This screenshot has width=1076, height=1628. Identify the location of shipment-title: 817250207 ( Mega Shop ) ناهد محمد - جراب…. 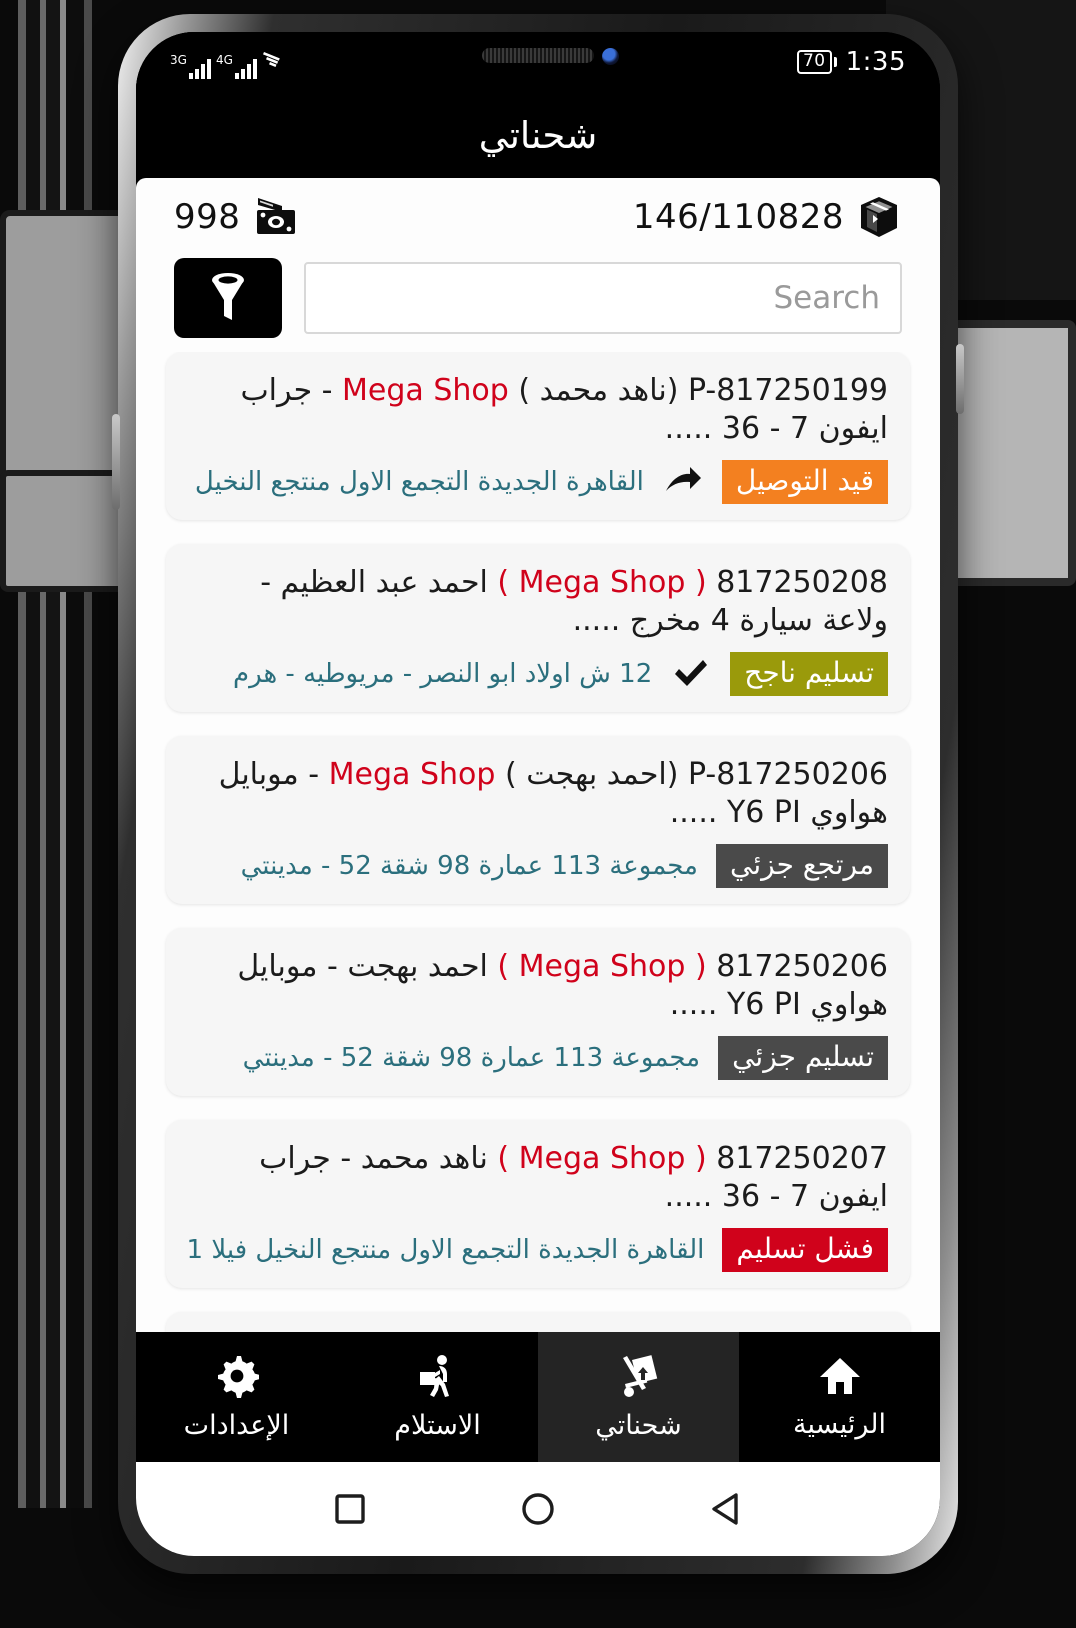
(573, 1177).